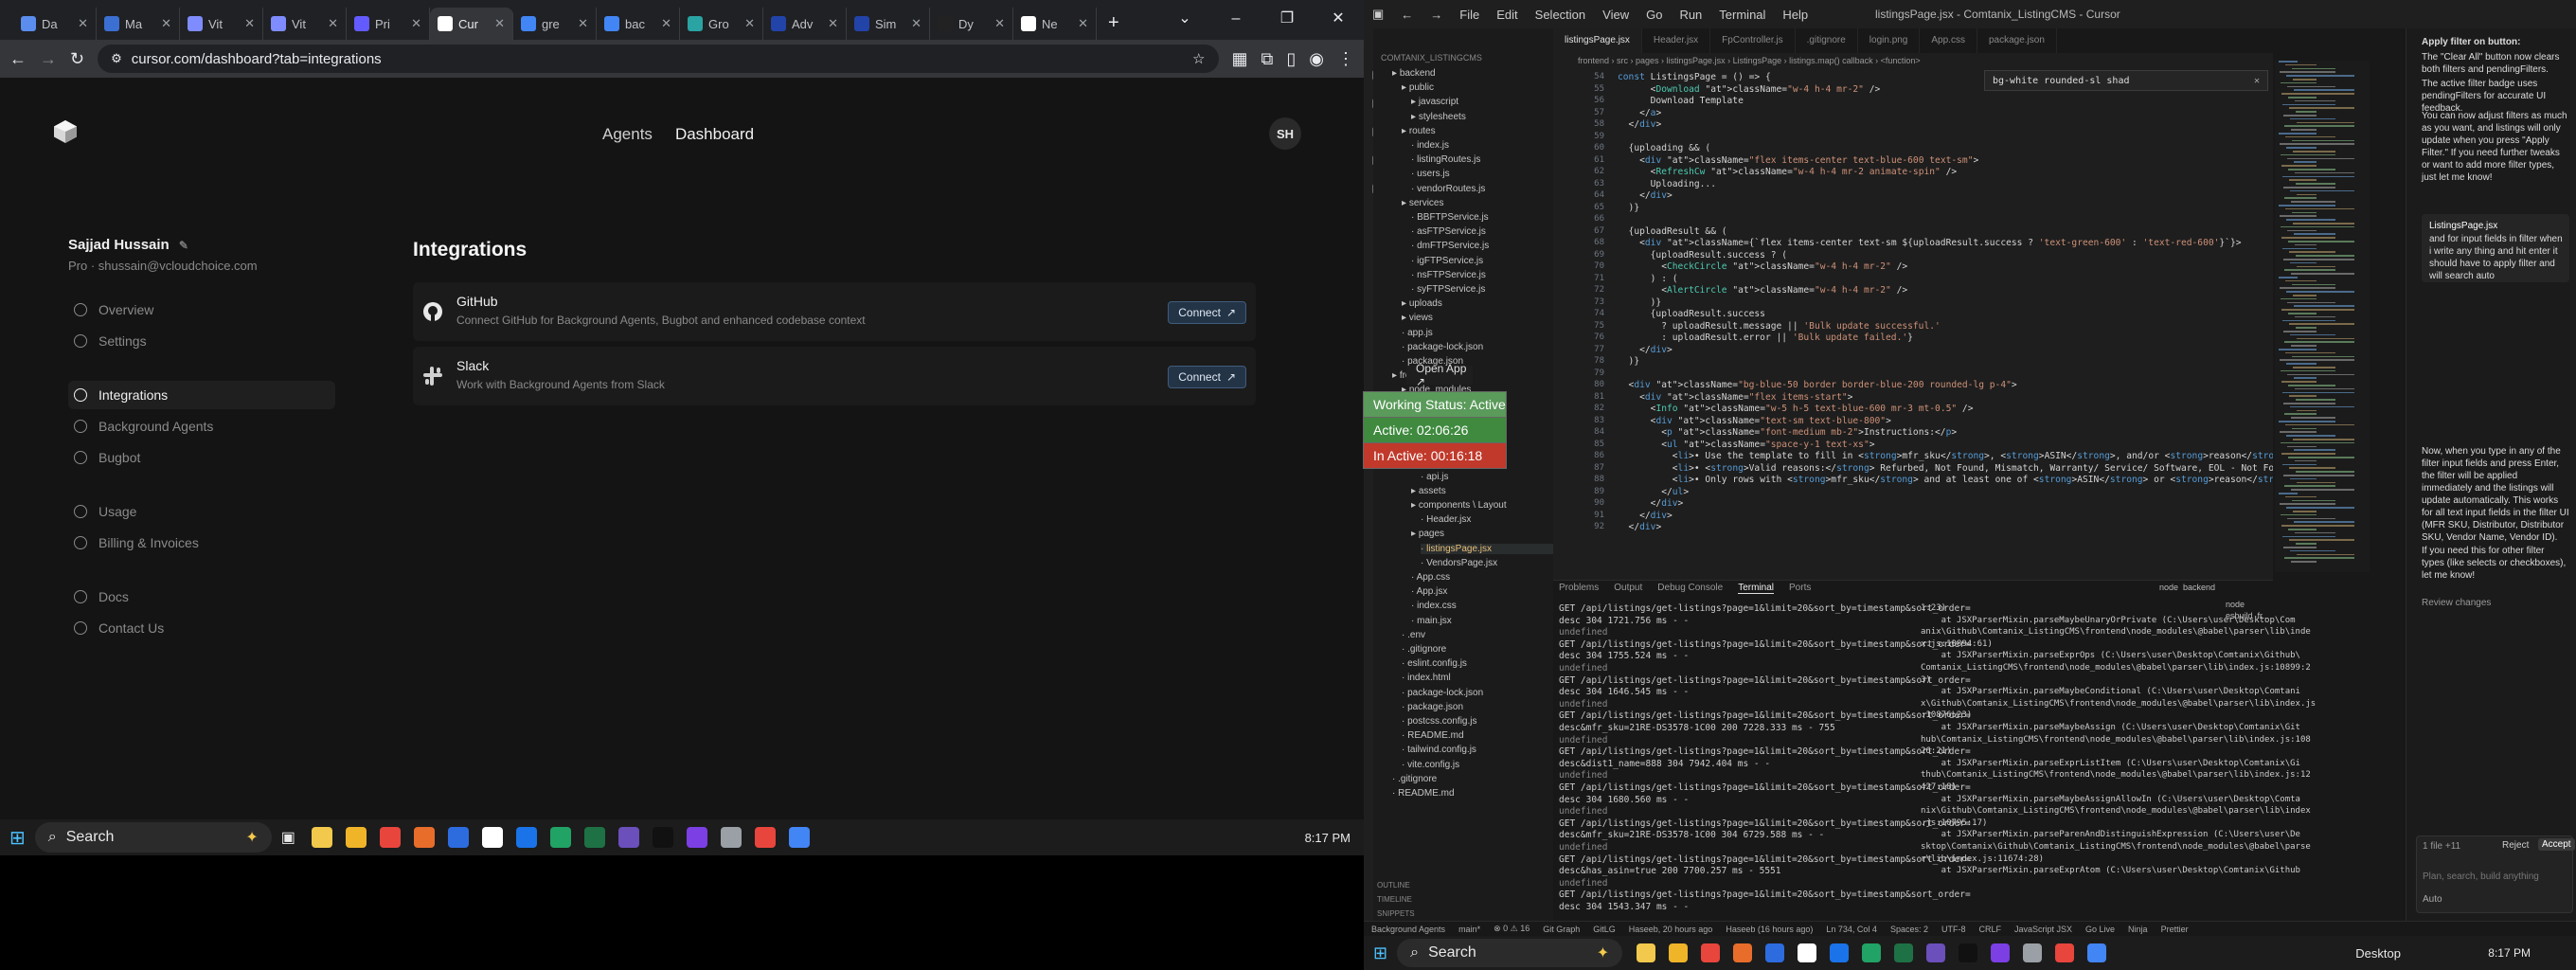  Describe the element at coordinates (55, 24) in the screenshot. I see `browser-tab: Da ✕` at that location.